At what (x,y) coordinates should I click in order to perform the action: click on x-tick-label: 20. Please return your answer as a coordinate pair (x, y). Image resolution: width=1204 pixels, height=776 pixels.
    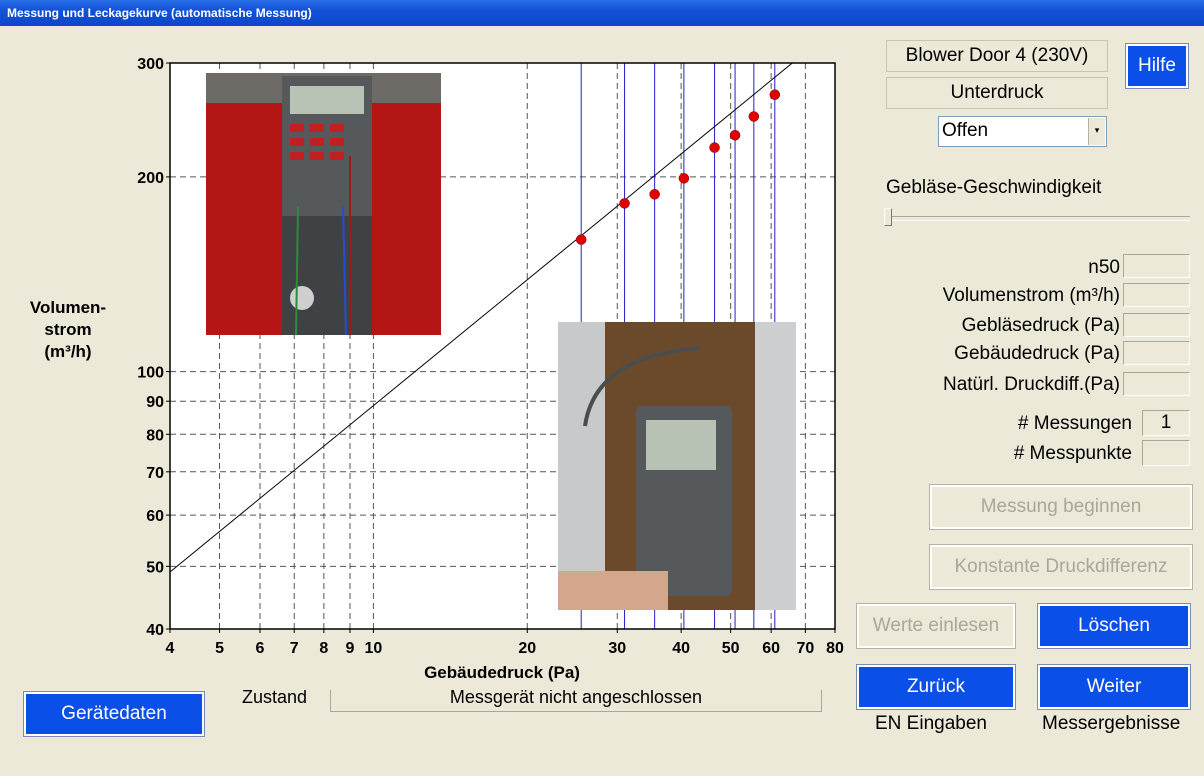
    Looking at the image, I should click on (527, 648).